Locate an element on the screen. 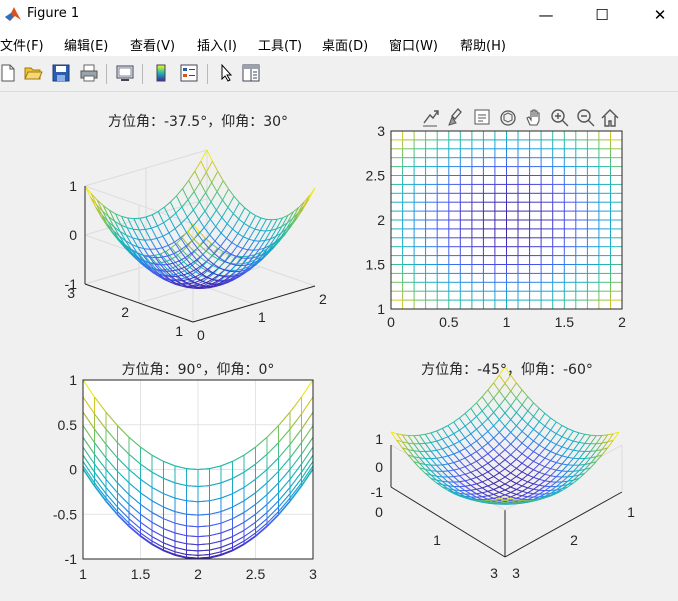 This screenshot has height=601, width=678. export-icon is located at coordinates (430, 118).